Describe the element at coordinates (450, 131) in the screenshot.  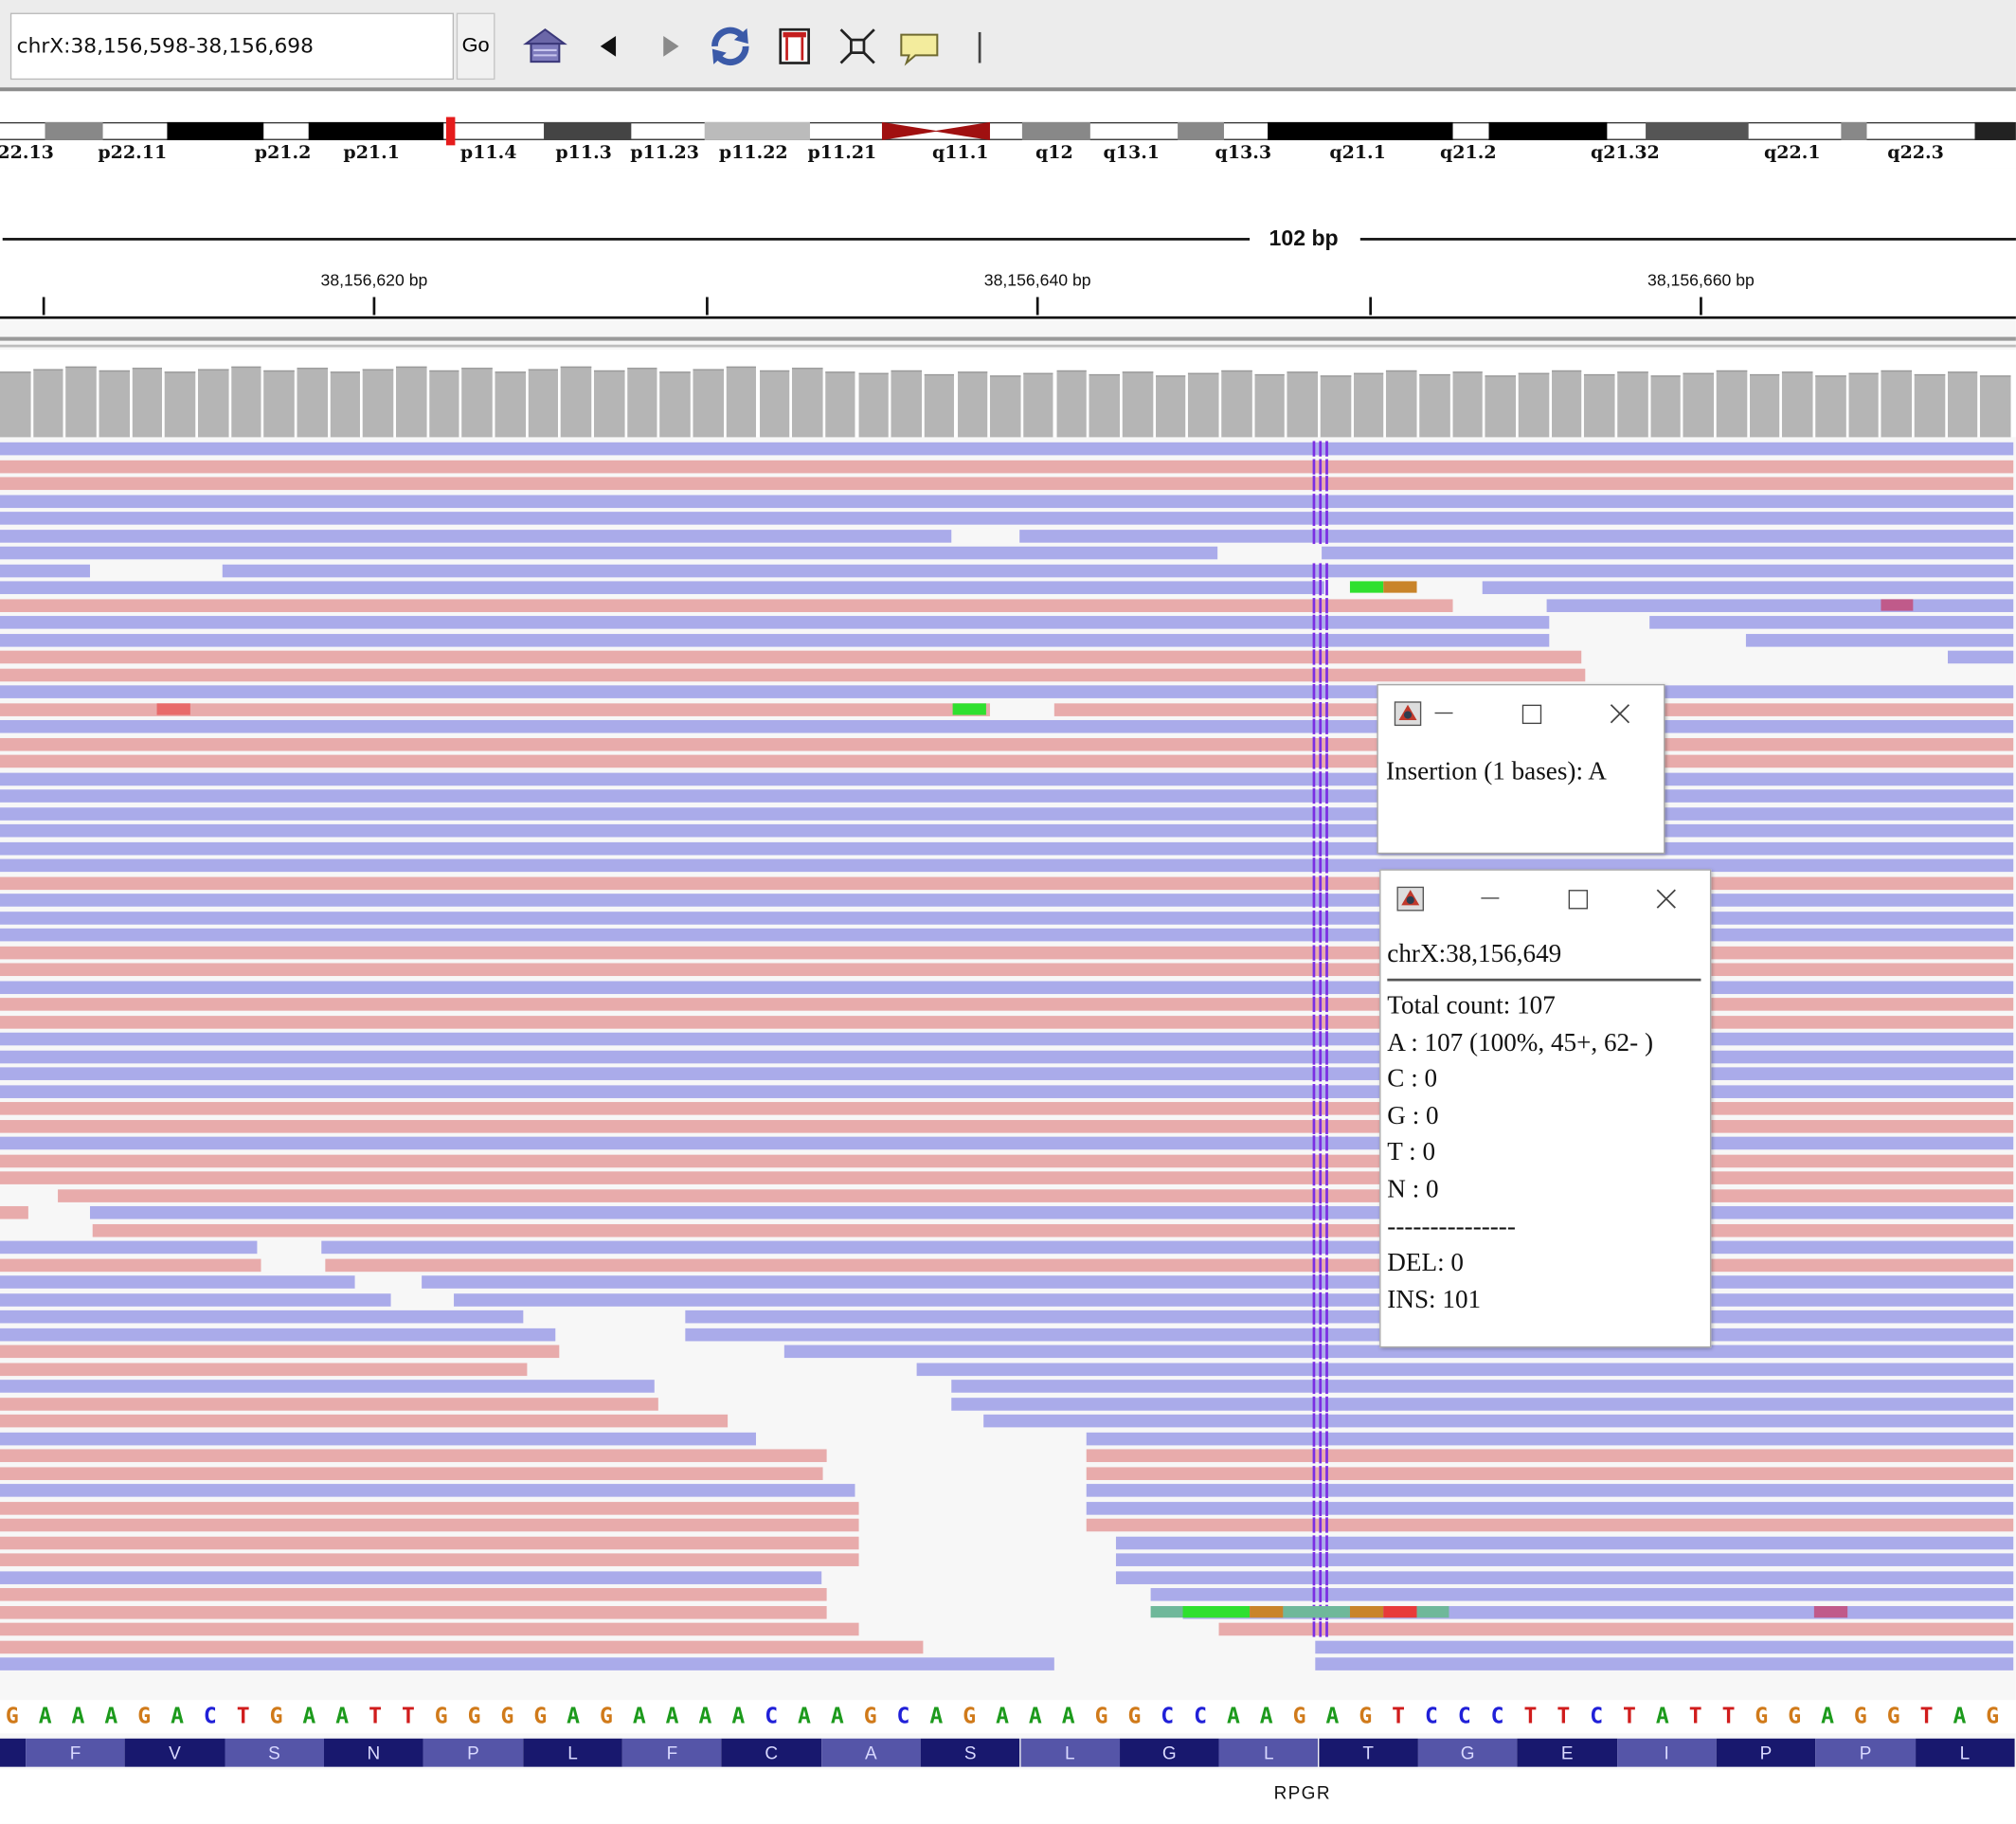
I see `current-region-marker` at that location.